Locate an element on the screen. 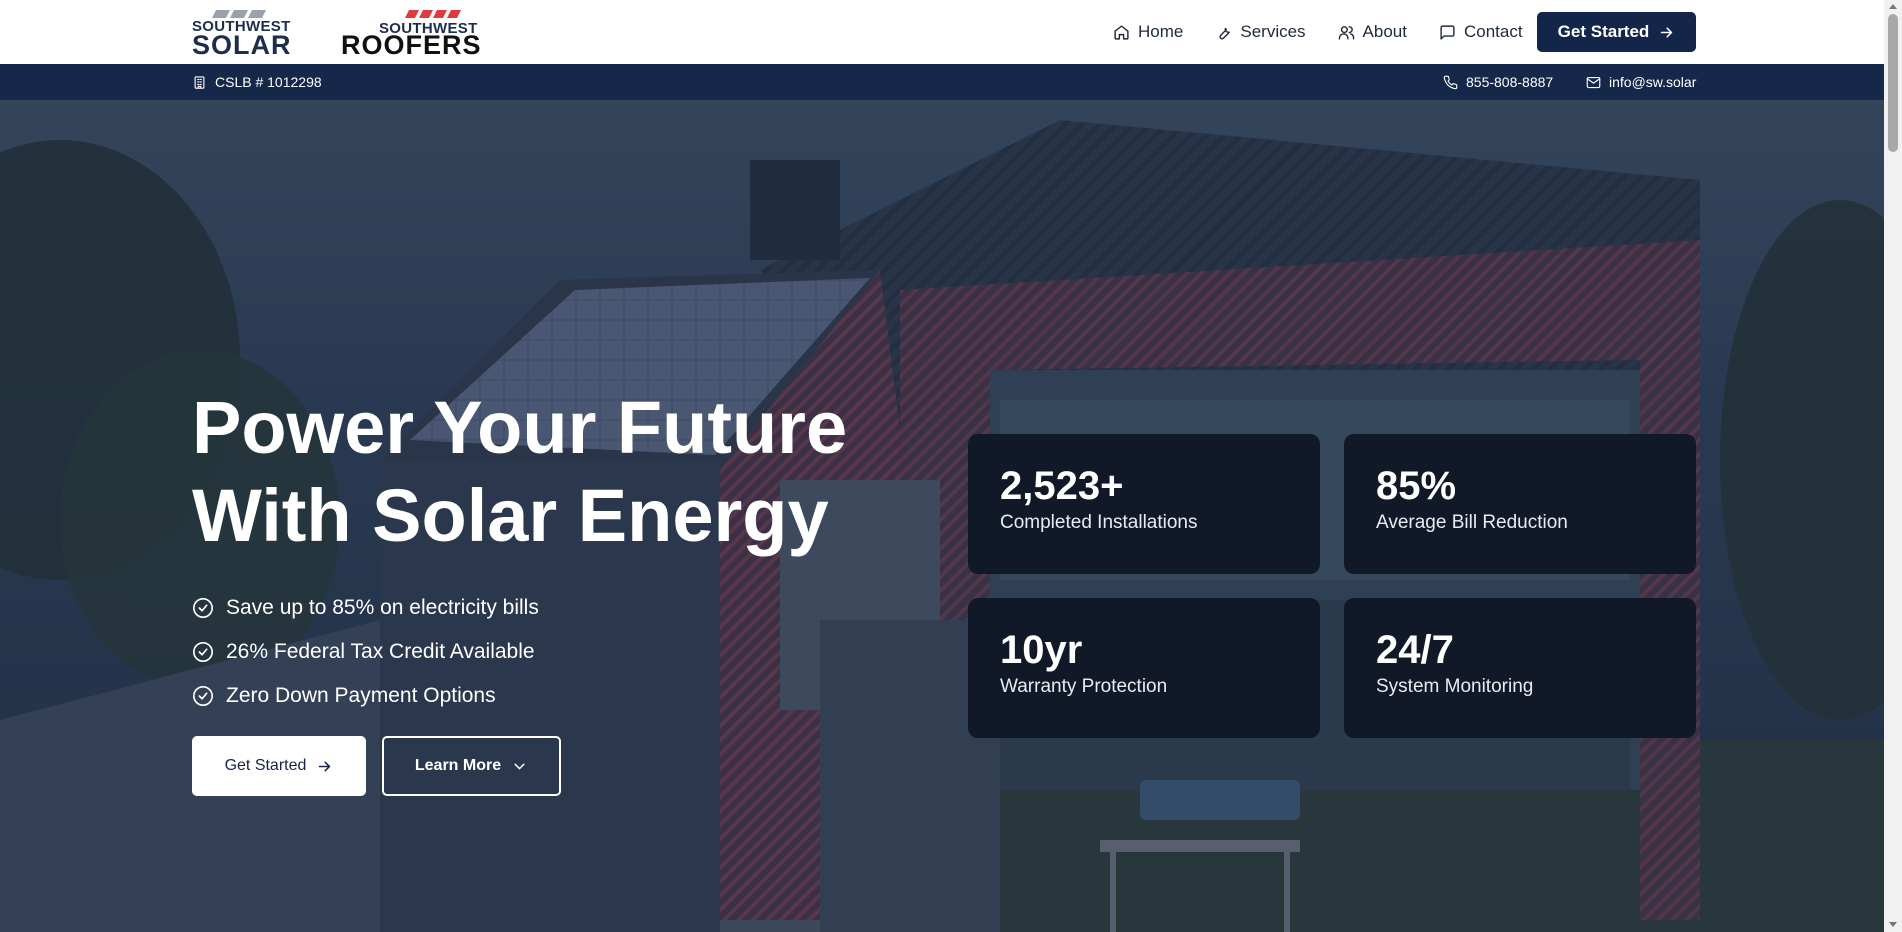 The image size is (1902, 932). stat-label: Average Bill Reduction is located at coordinates (1472, 522).